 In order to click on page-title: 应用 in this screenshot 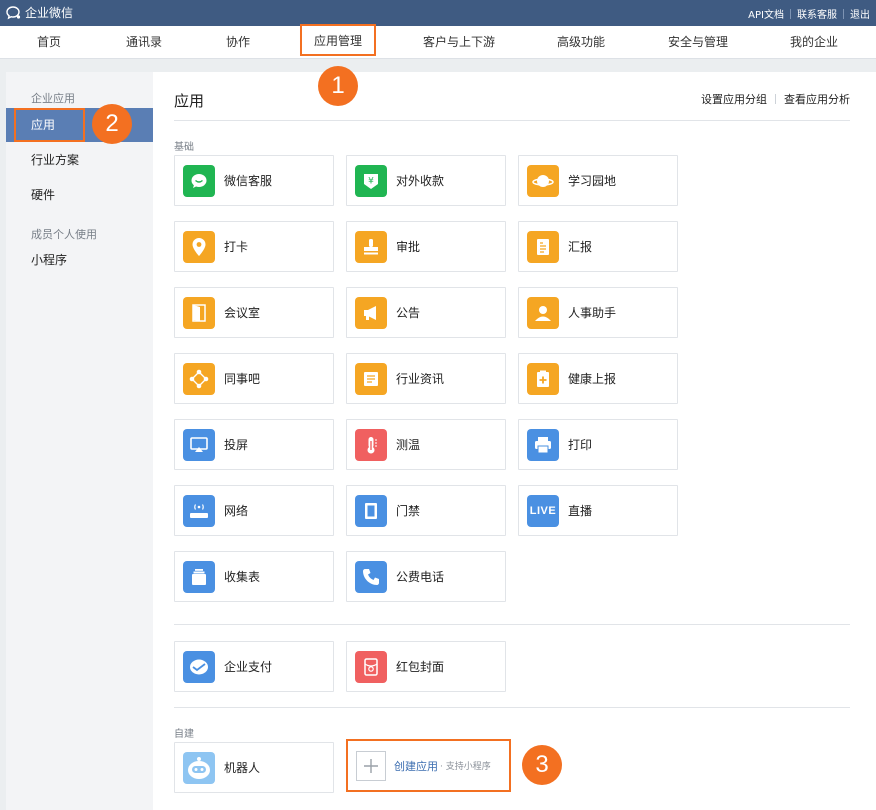, I will do `click(189, 101)`.